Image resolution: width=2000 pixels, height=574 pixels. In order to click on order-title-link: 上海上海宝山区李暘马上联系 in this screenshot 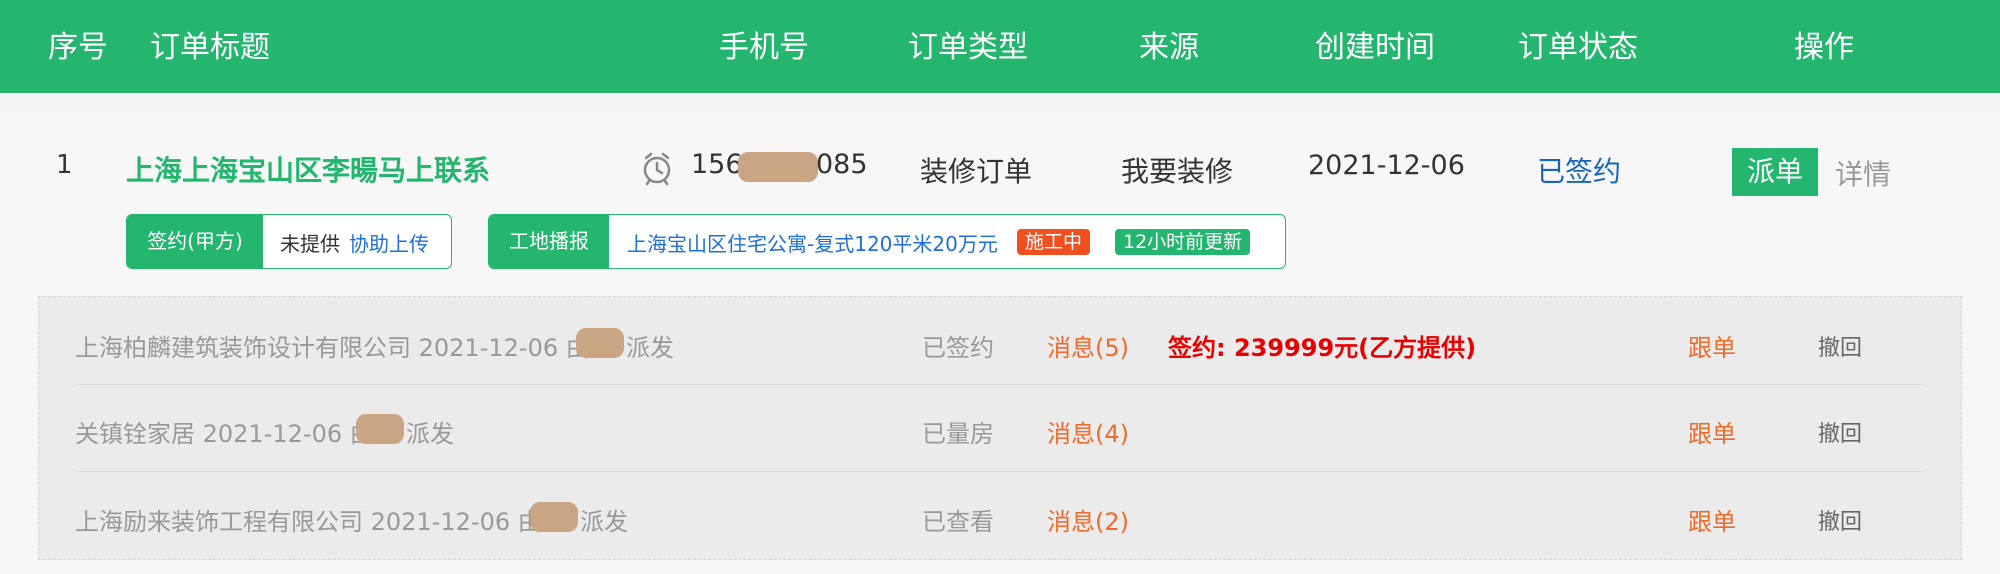, I will do `click(308, 169)`.